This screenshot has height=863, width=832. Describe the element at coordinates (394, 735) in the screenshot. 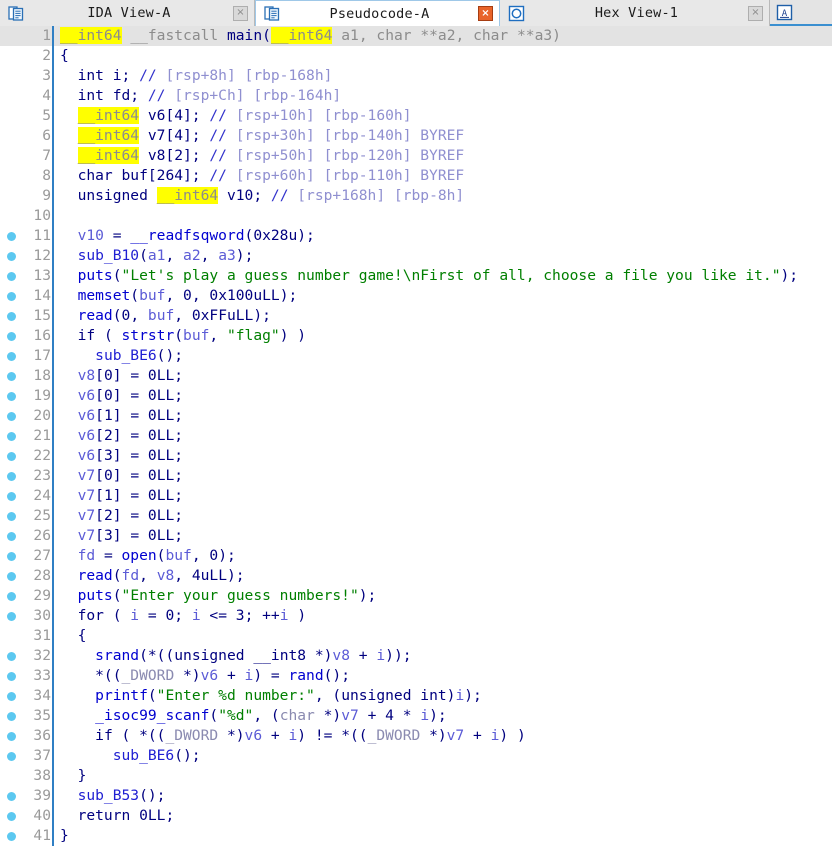

I see `code-token: _DWORD` at that location.